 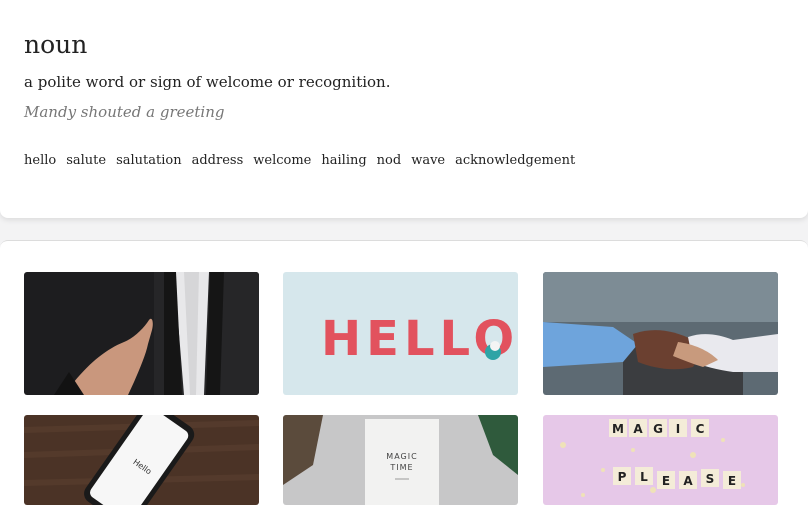 I want to click on handshake-photo, so click(x=660, y=333).